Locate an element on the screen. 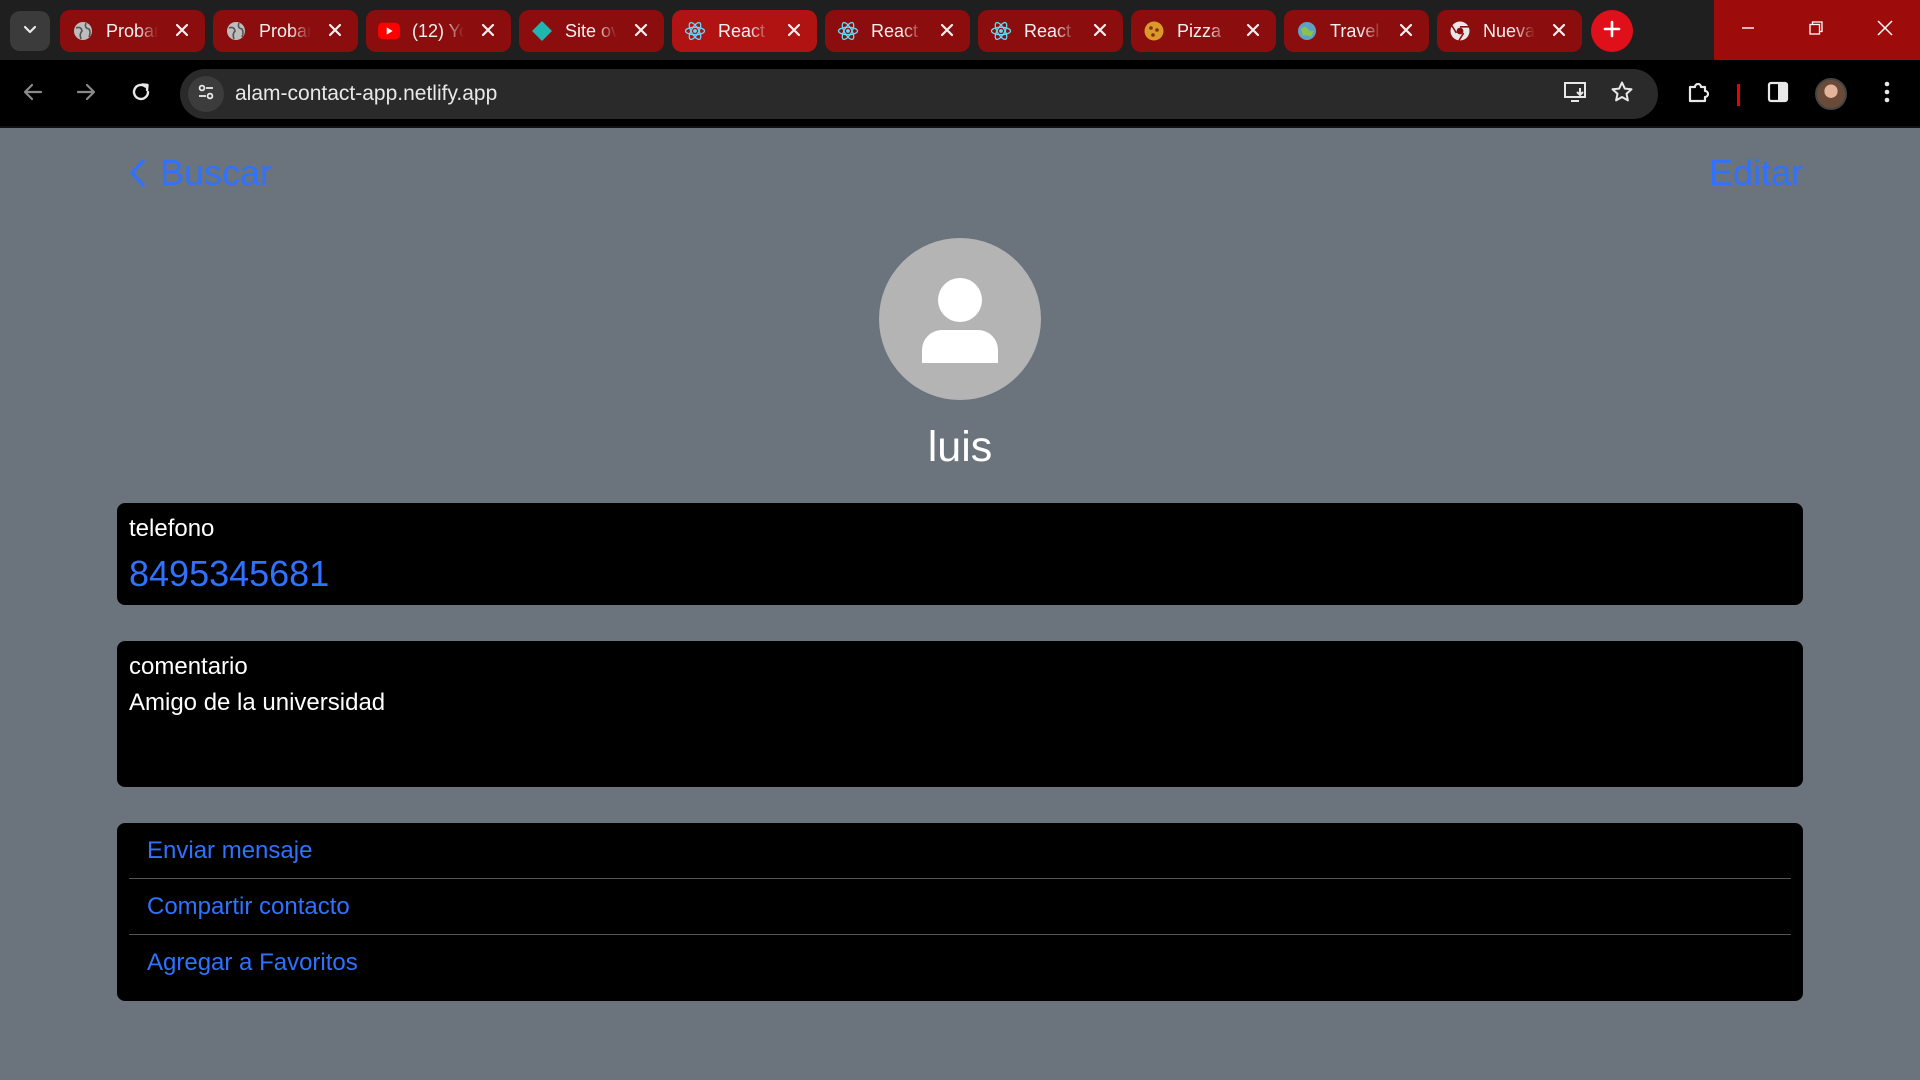 This screenshot has width=1920, height=1080. tab-search-button is located at coordinates (30, 31).